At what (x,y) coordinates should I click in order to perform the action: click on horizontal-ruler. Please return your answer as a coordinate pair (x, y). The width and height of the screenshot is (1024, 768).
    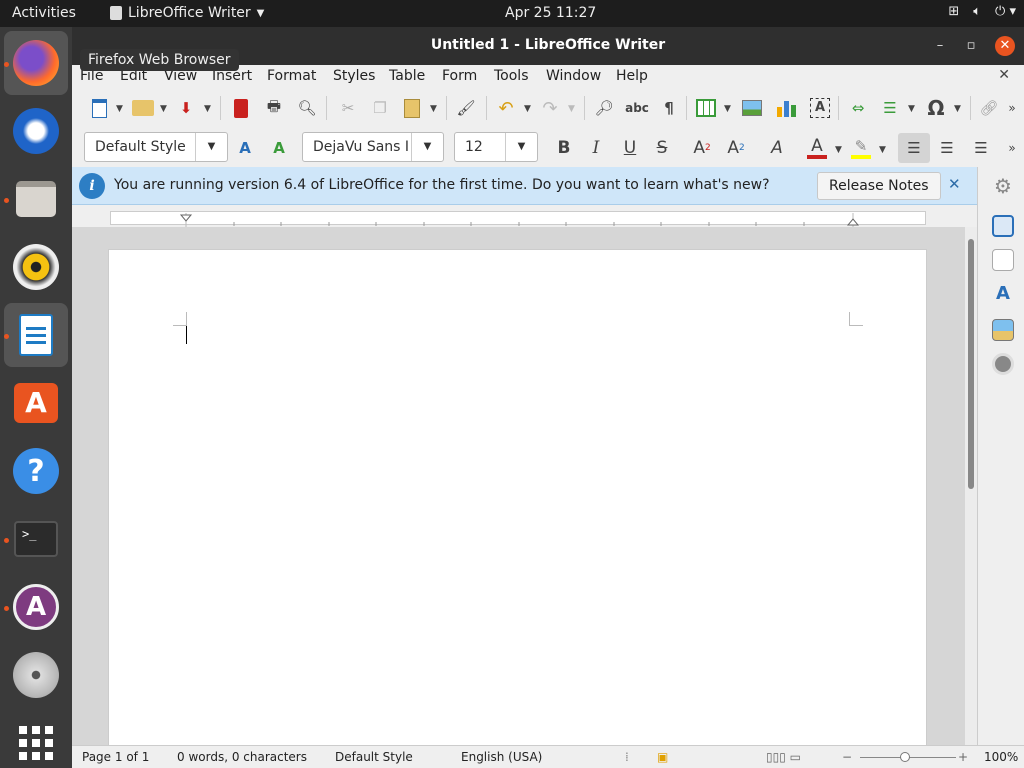
    Looking at the image, I should click on (518, 219).